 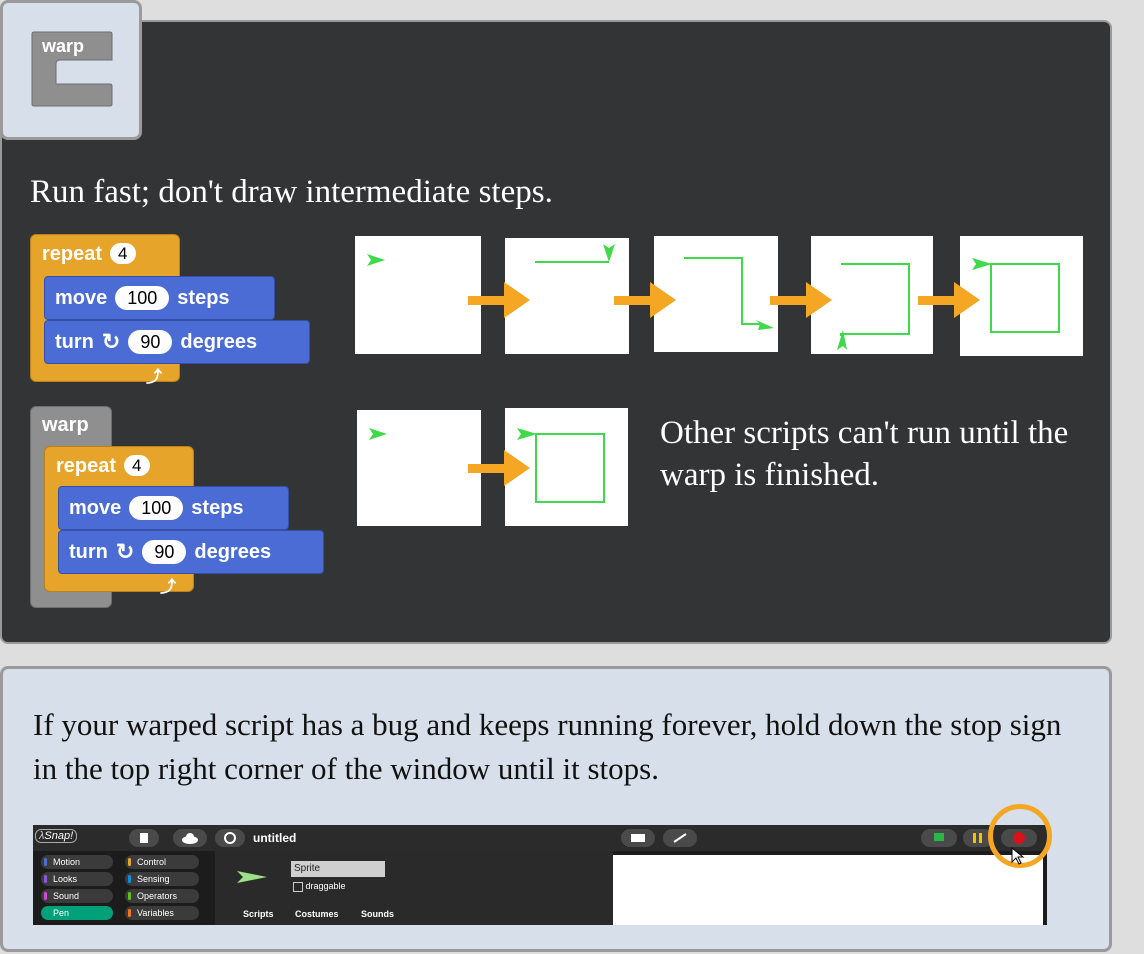 What do you see at coordinates (275, 838) in the screenshot?
I see `project-name: untitled` at bounding box center [275, 838].